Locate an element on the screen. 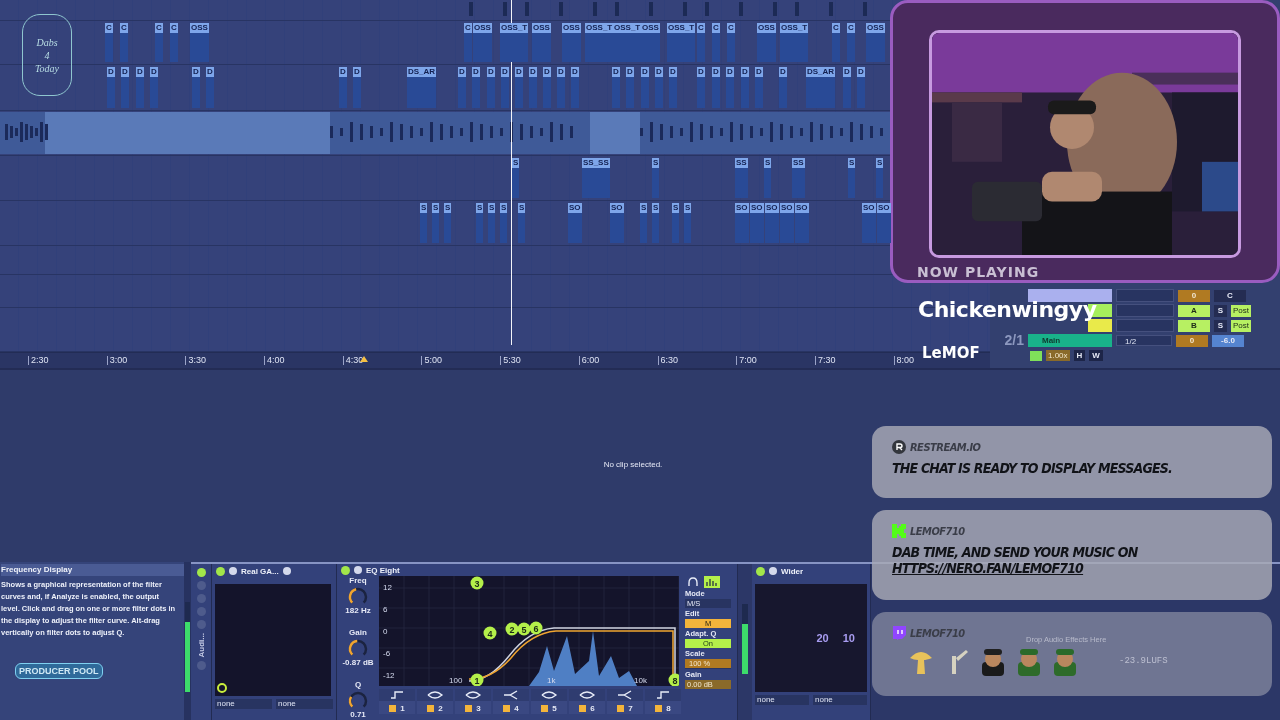 The height and width of the screenshot is (720, 1280). eq-display: 12 6 0 -6 -12 100 1k 10k 3 4 2 5 6 1 8 is located at coordinates (529, 631).